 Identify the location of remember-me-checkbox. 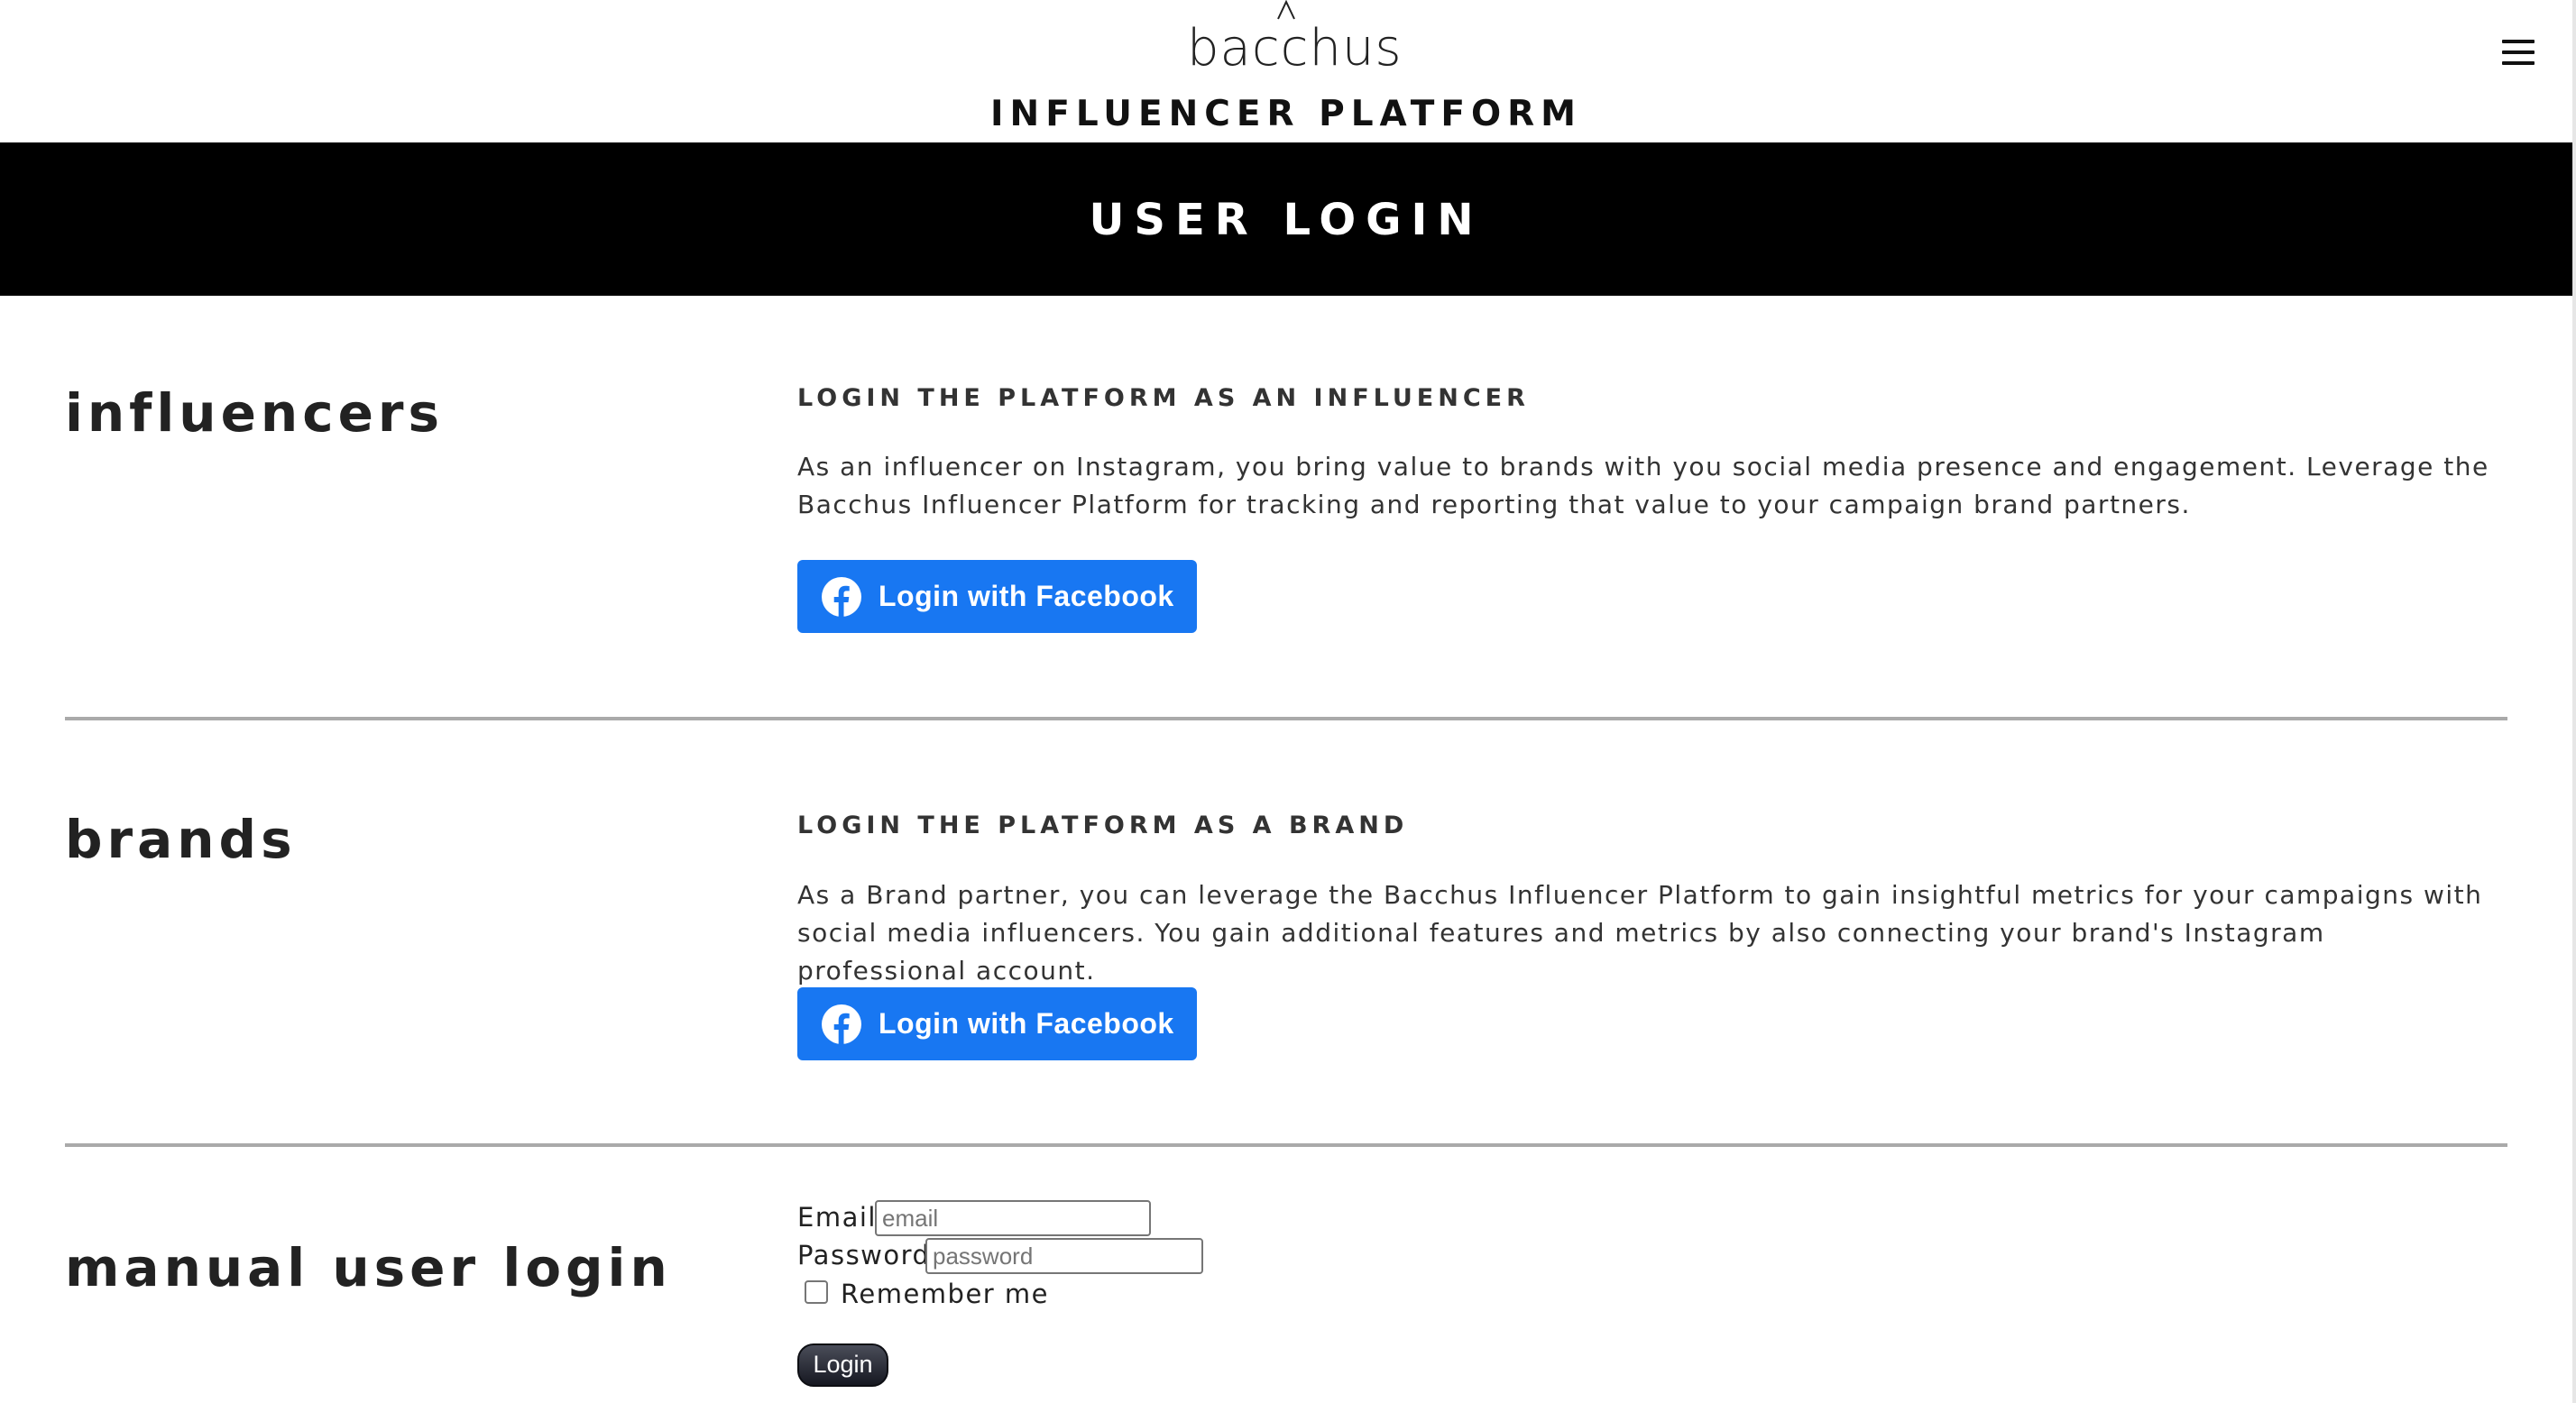
(816, 1292).